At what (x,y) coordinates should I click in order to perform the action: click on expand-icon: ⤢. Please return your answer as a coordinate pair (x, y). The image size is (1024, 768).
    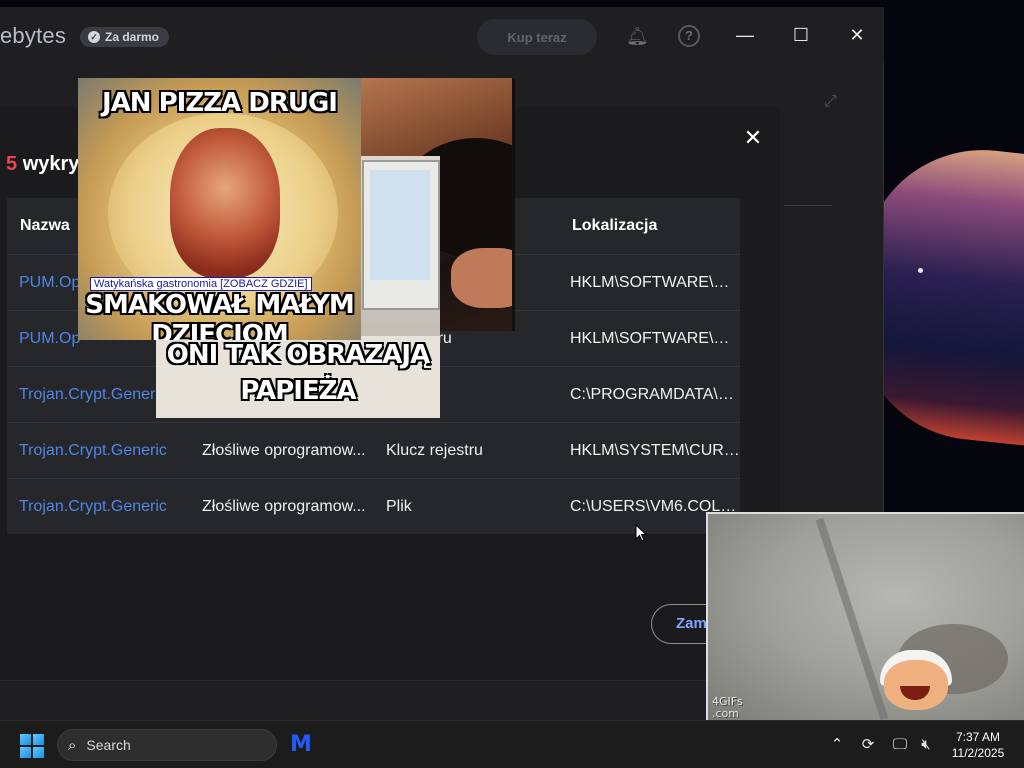
    Looking at the image, I should click on (834, 103).